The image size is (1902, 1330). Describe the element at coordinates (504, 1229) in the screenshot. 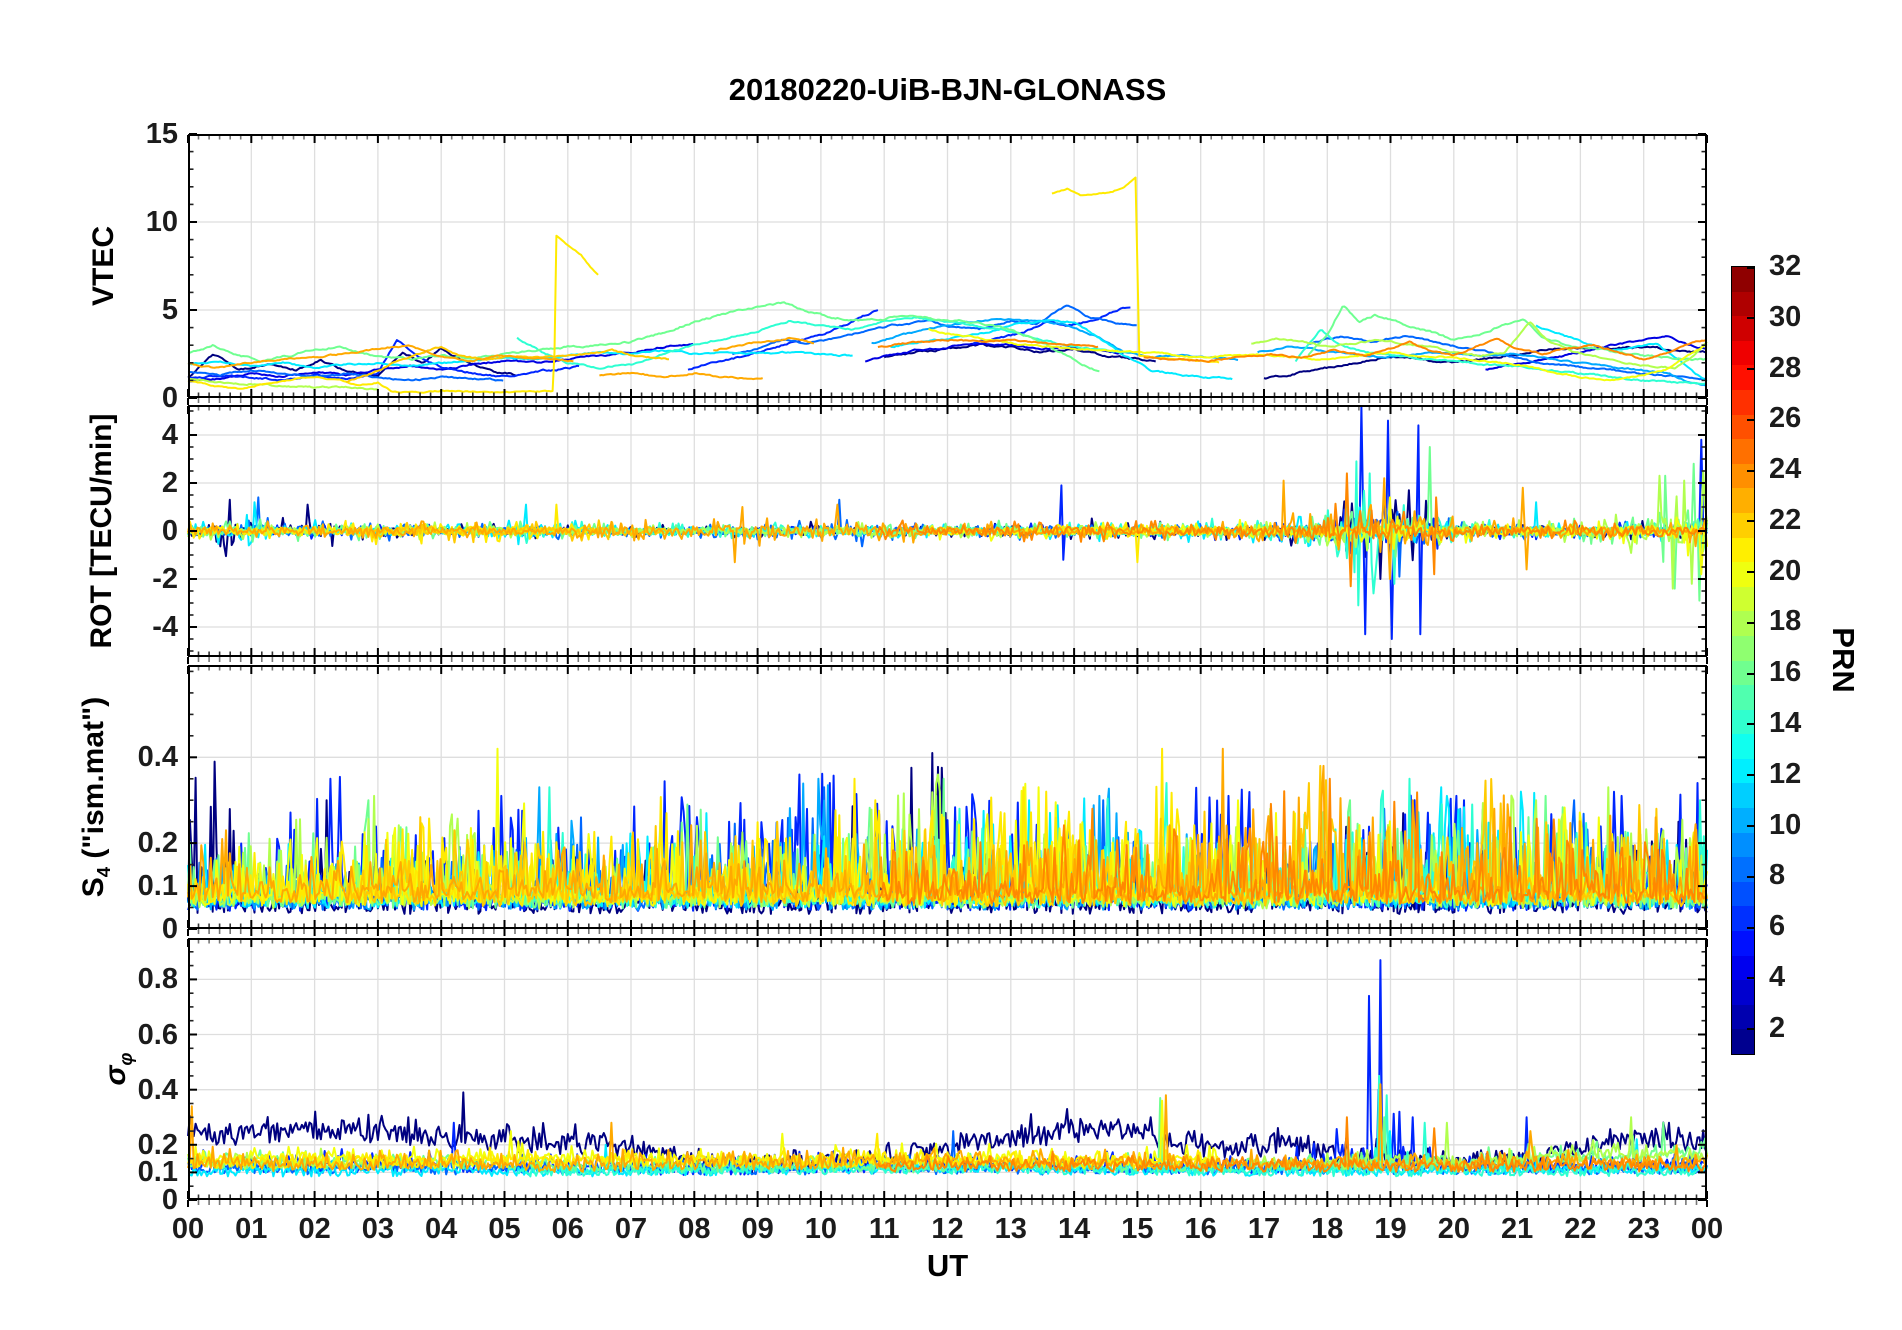

I see `x-tick-label: 05` at that location.